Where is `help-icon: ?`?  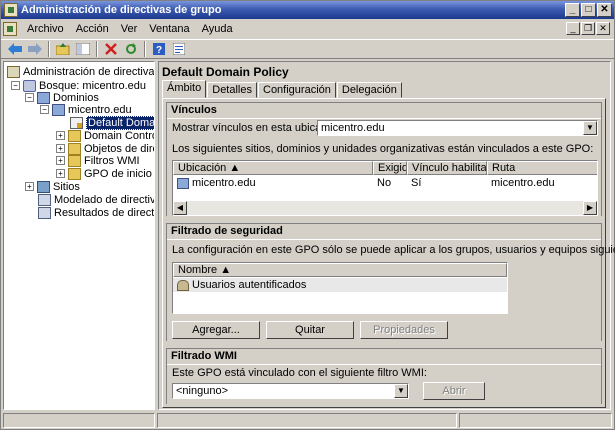 help-icon: ? is located at coordinates (159, 49).